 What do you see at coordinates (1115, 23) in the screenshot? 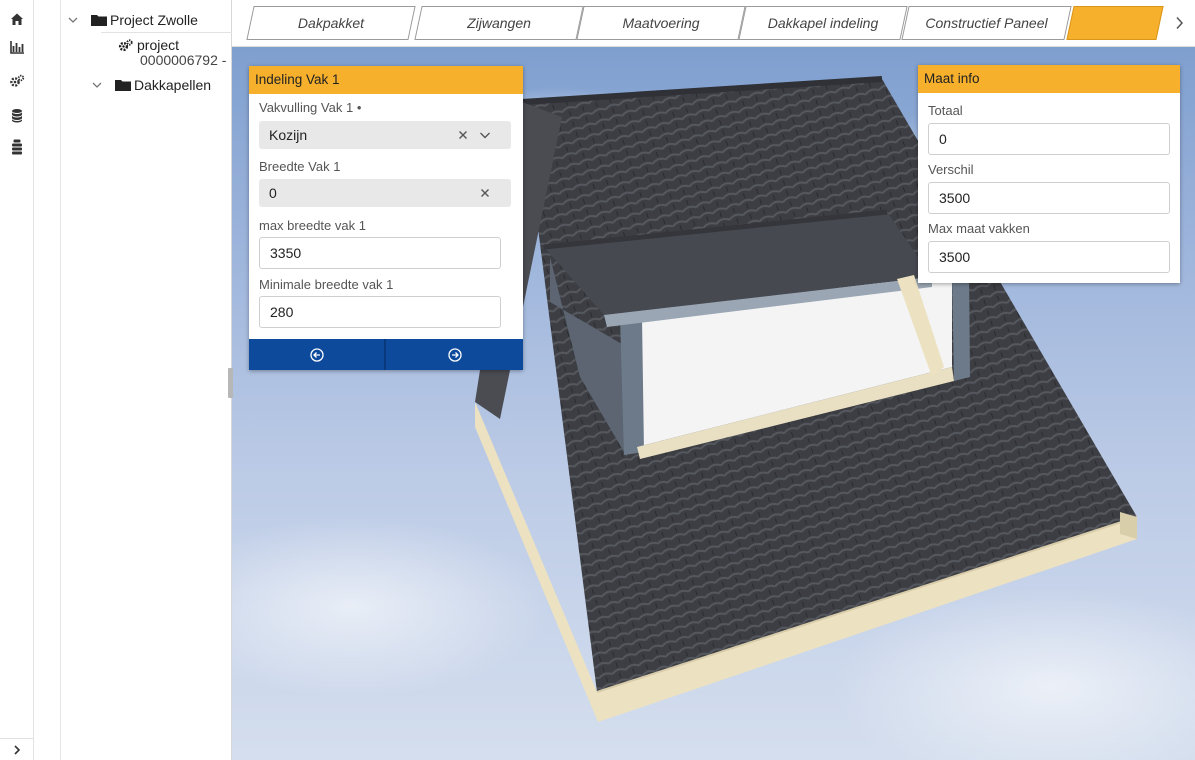
I see `tab-active` at bounding box center [1115, 23].